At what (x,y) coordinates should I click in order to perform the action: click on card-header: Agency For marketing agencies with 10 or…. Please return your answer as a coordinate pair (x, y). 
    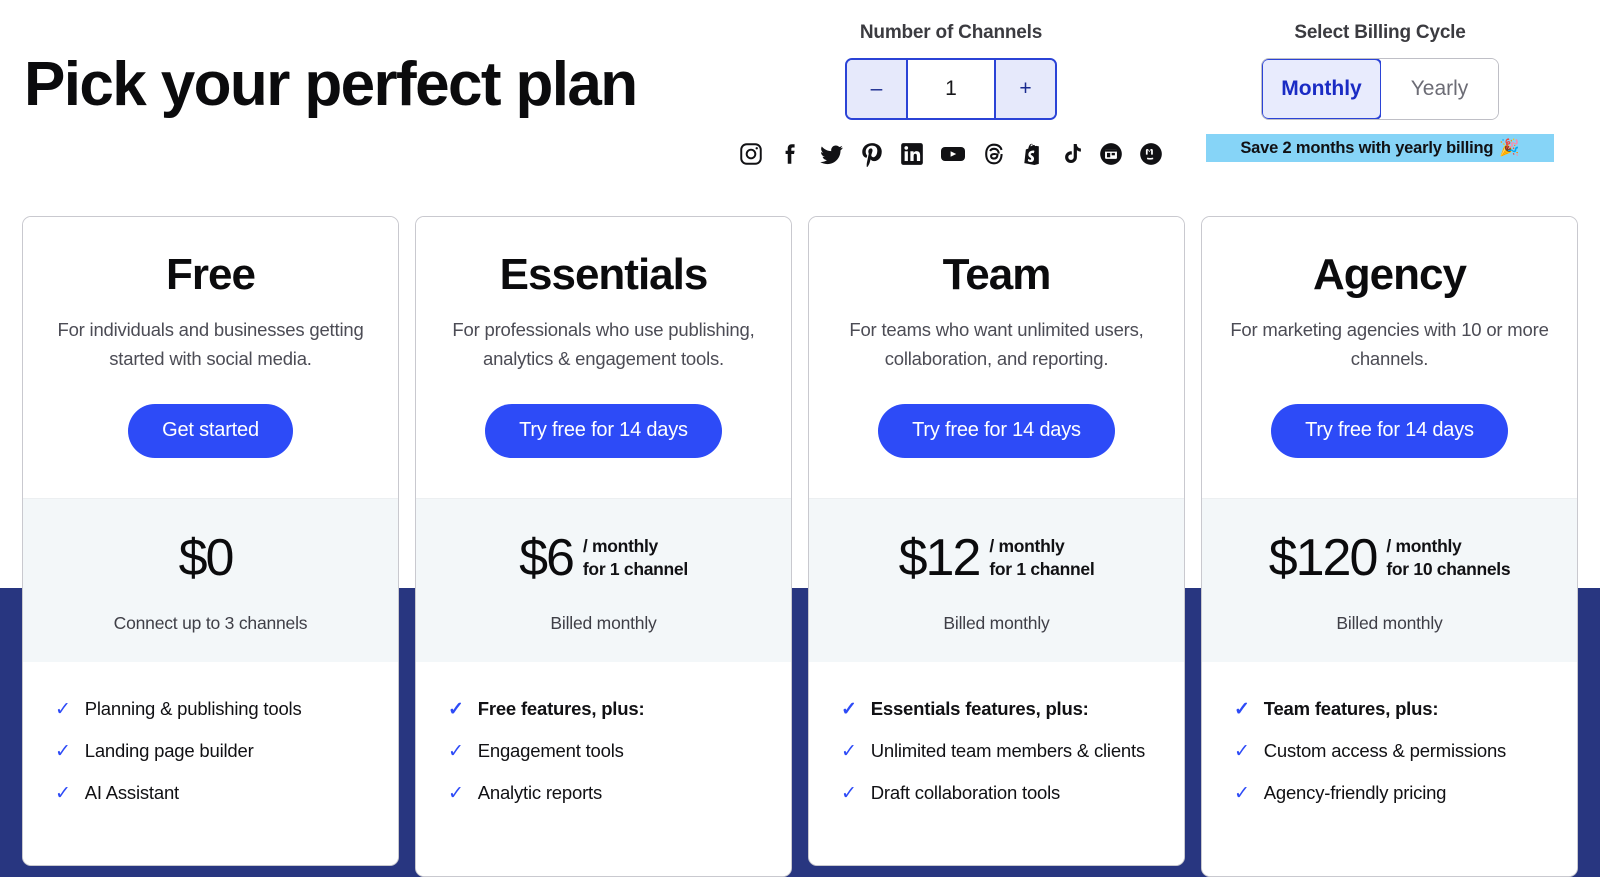
    Looking at the image, I should click on (1389, 357).